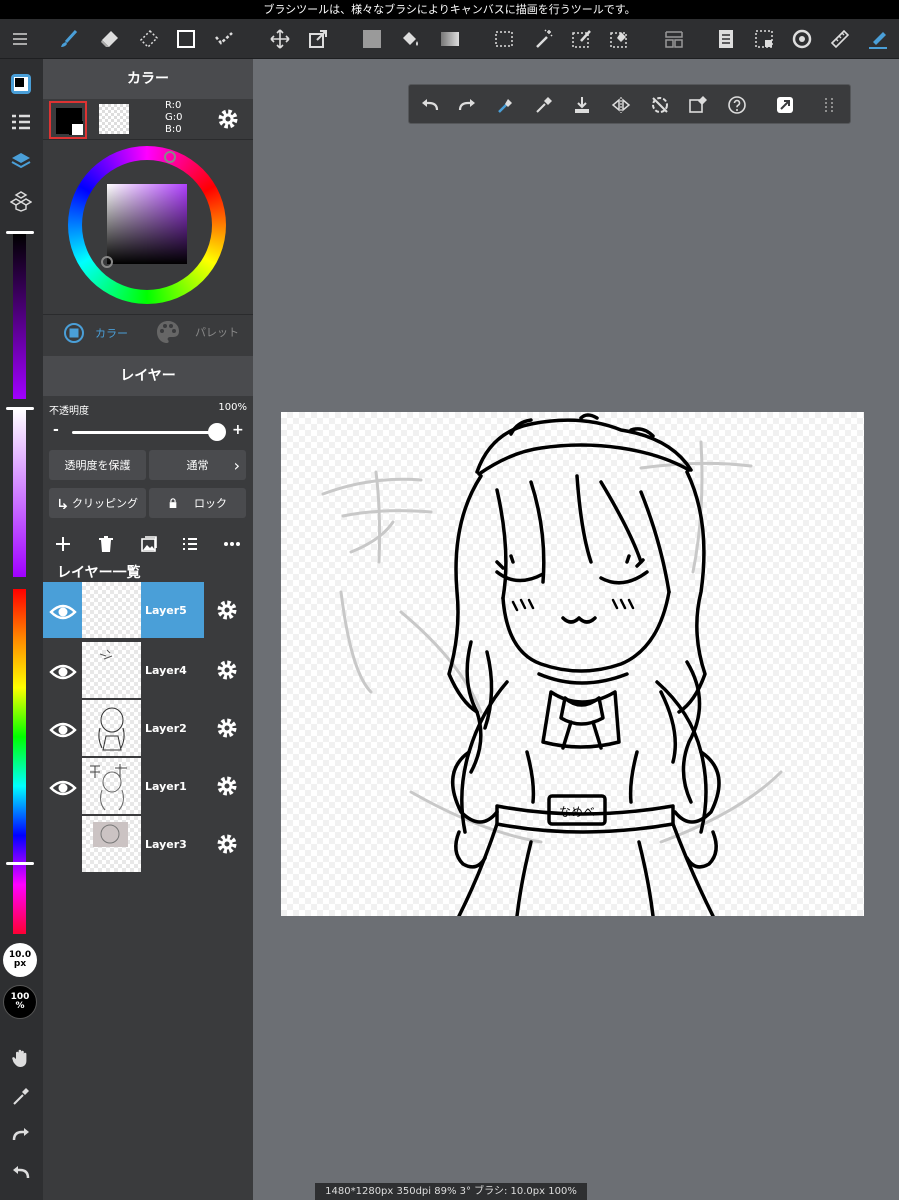 Image resolution: width=899 pixels, height=1200 pixels. Describe the element at coordinates (173, 105) in the screenshot. I see `rgb-r: R:0` at that location.